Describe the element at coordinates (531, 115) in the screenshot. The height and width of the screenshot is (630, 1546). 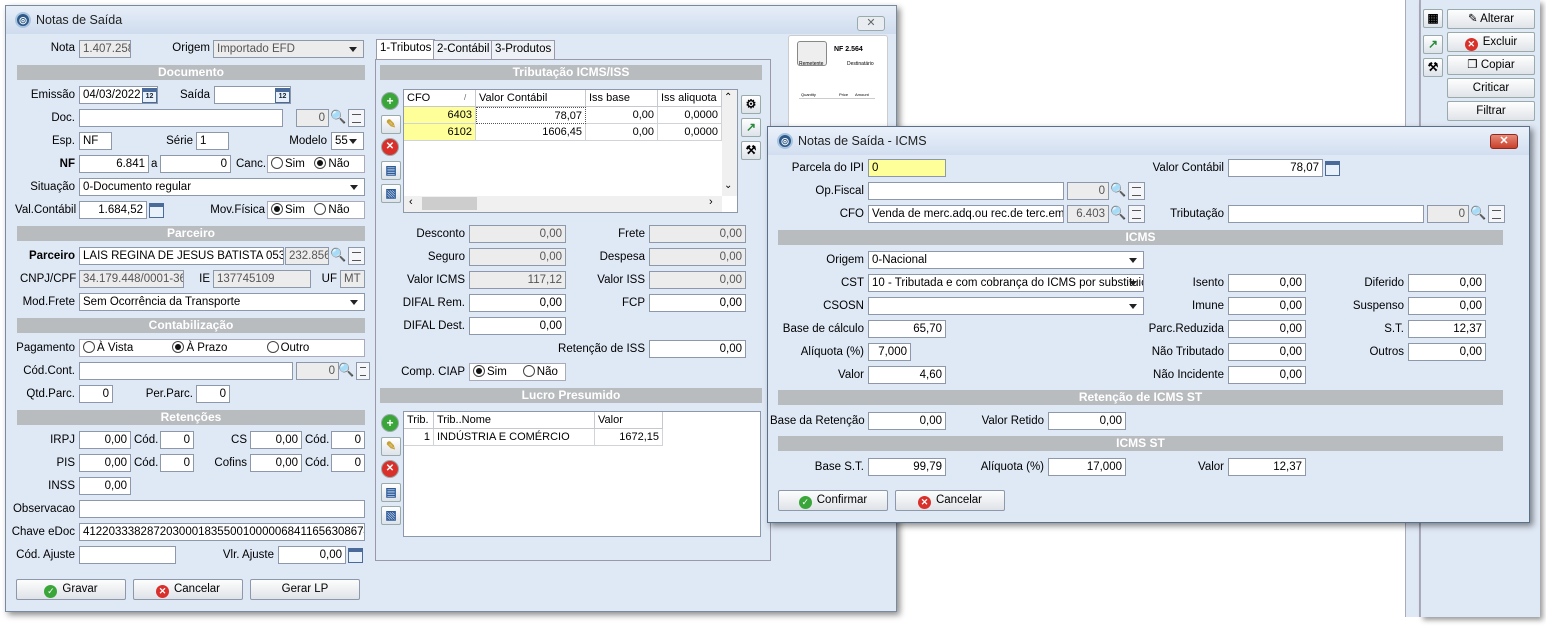
I see `grid-cell-valor: 78,07` at that location.